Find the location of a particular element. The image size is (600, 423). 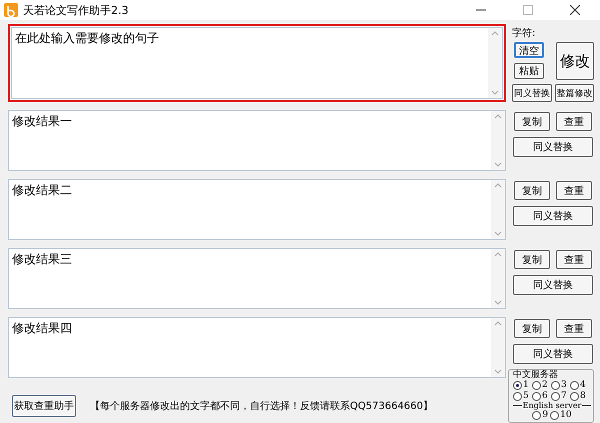

get-checker-button: 获取查重助手 is located at coordinates (44, 406).